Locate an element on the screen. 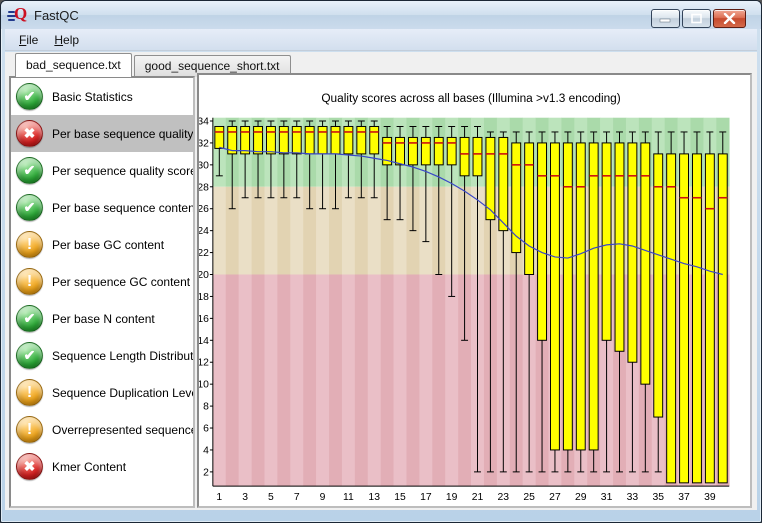 This screenshot has width=762, height=523. sidebar-item-label: Per base N content is located at coordinates (103, 318).